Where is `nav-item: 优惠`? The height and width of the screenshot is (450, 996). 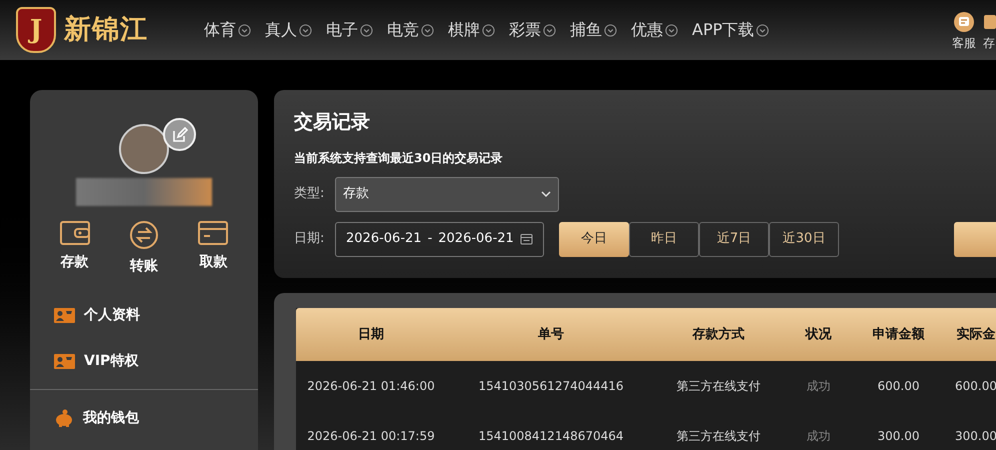
nav-item: 优惠 is located at coordinates (654, 30).